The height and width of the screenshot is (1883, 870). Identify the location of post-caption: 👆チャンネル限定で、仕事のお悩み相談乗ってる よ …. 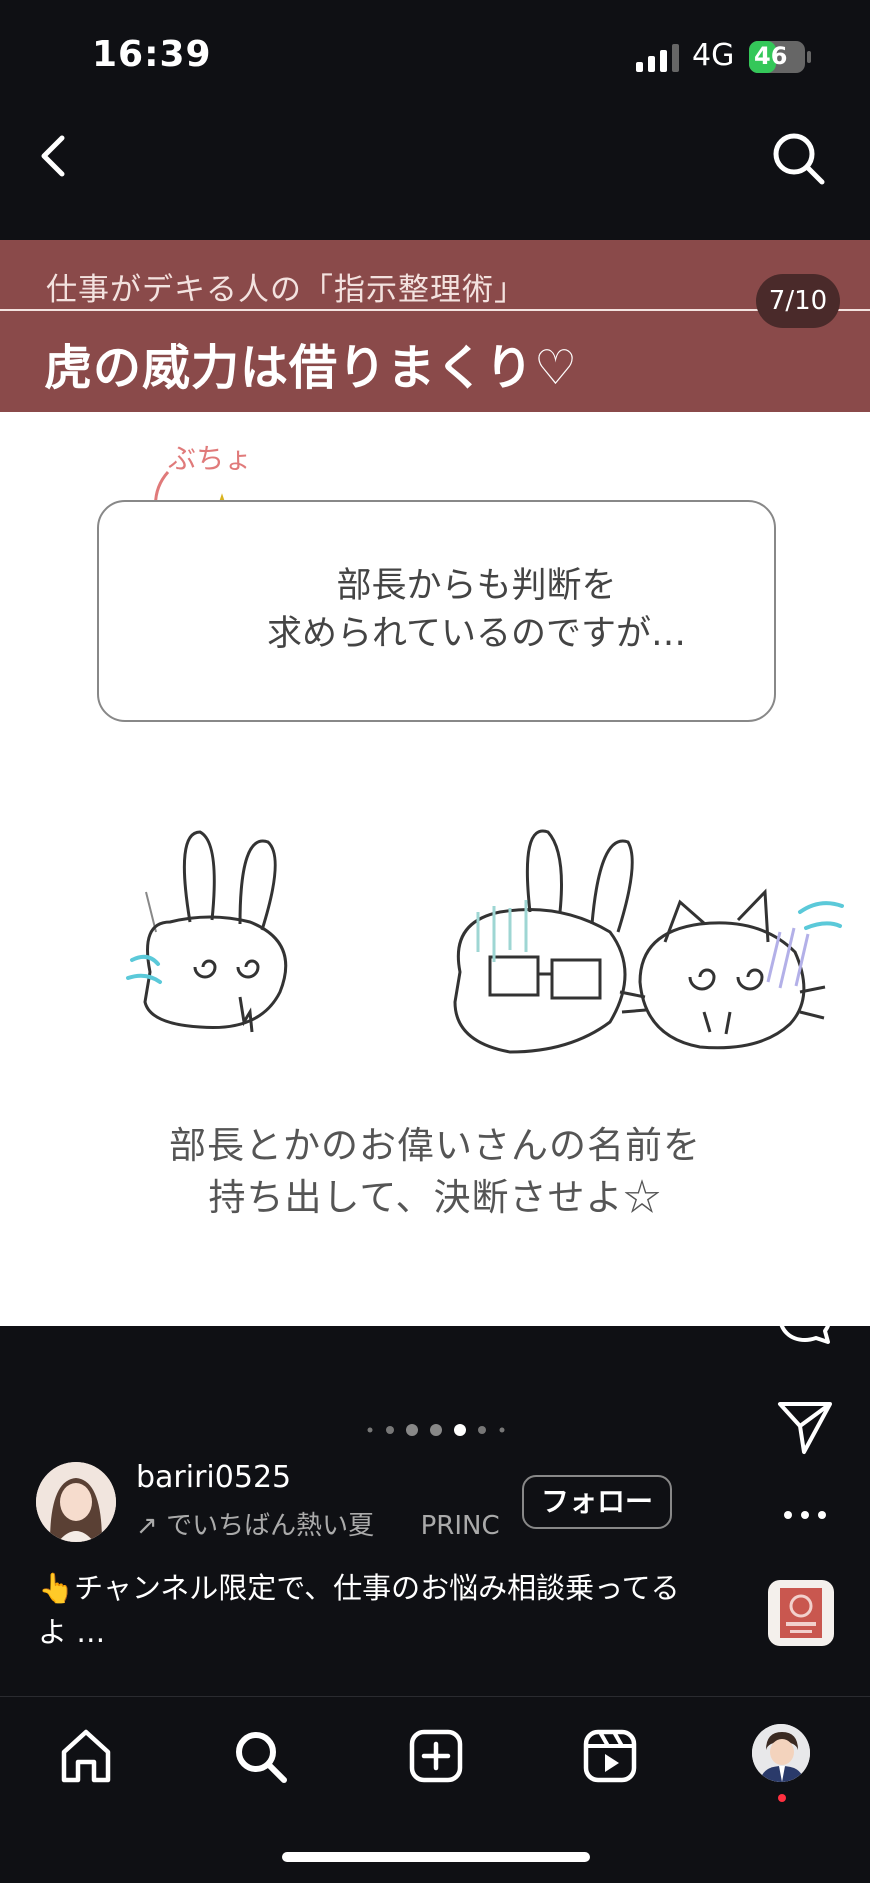
(378, 1610).